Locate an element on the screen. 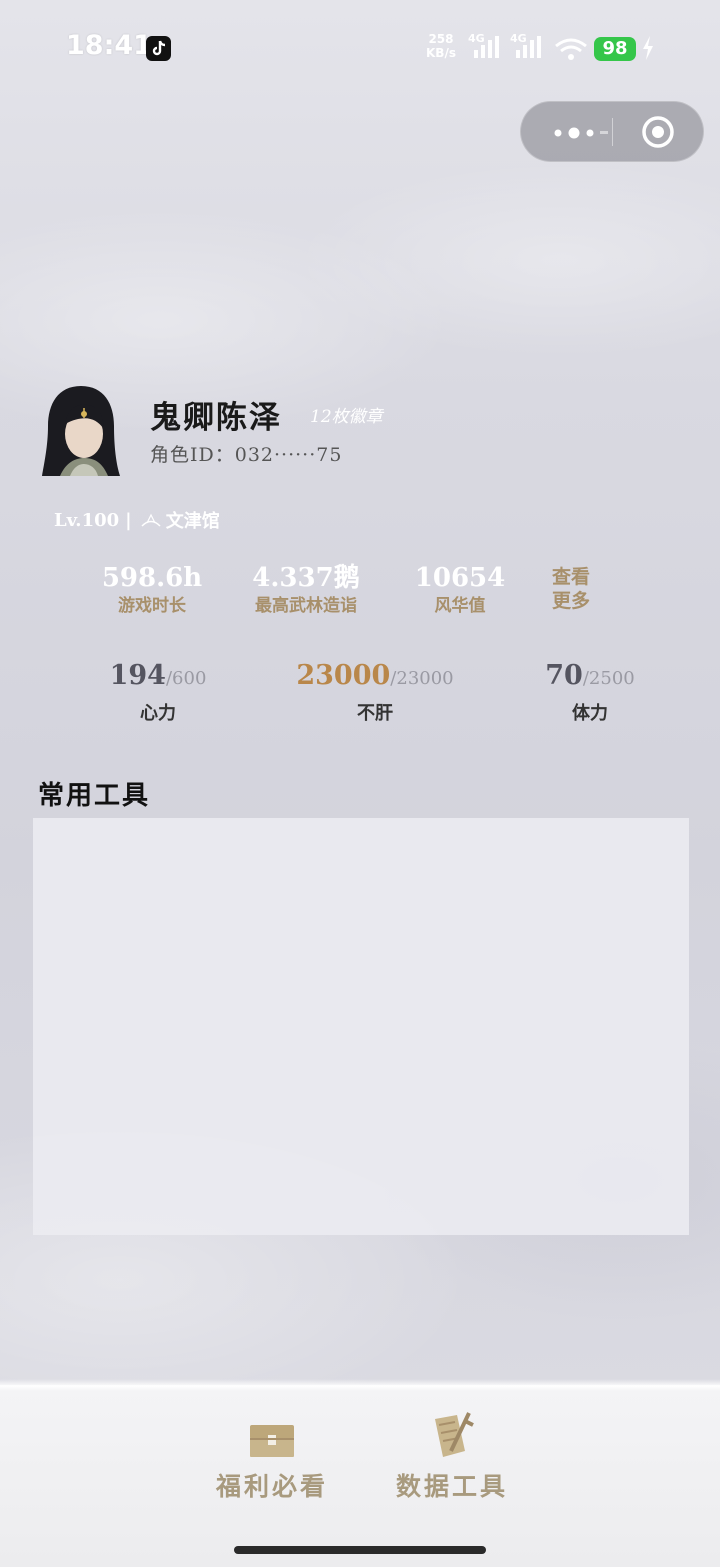 The height and width of the screenshot is (1567, 720). stat-best-skill: 4.337鹅 最高武林造诣 is located at coordinates (306, 589).